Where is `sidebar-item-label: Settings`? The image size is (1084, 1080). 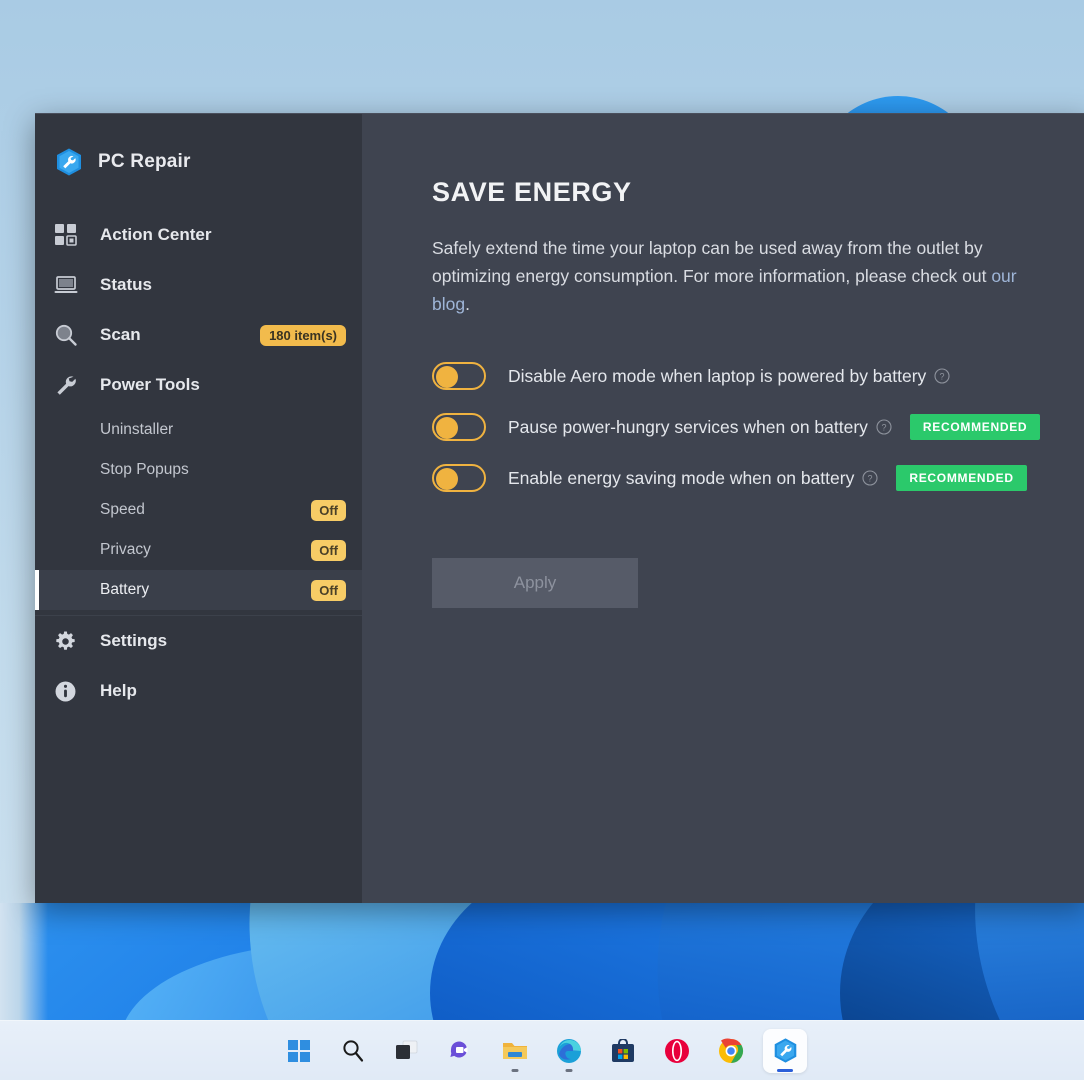 sidebar-item-label: Settings is located at coordinates (134, 640).